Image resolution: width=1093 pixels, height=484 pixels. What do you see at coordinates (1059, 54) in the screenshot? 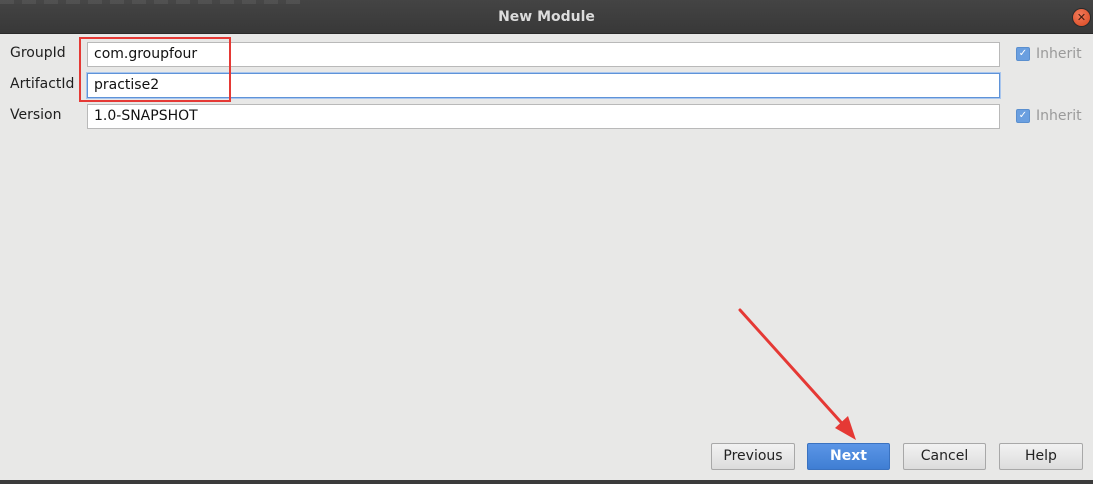
I see `groupid-inherit-label: Inherit` at bounding box center [1059, 54].